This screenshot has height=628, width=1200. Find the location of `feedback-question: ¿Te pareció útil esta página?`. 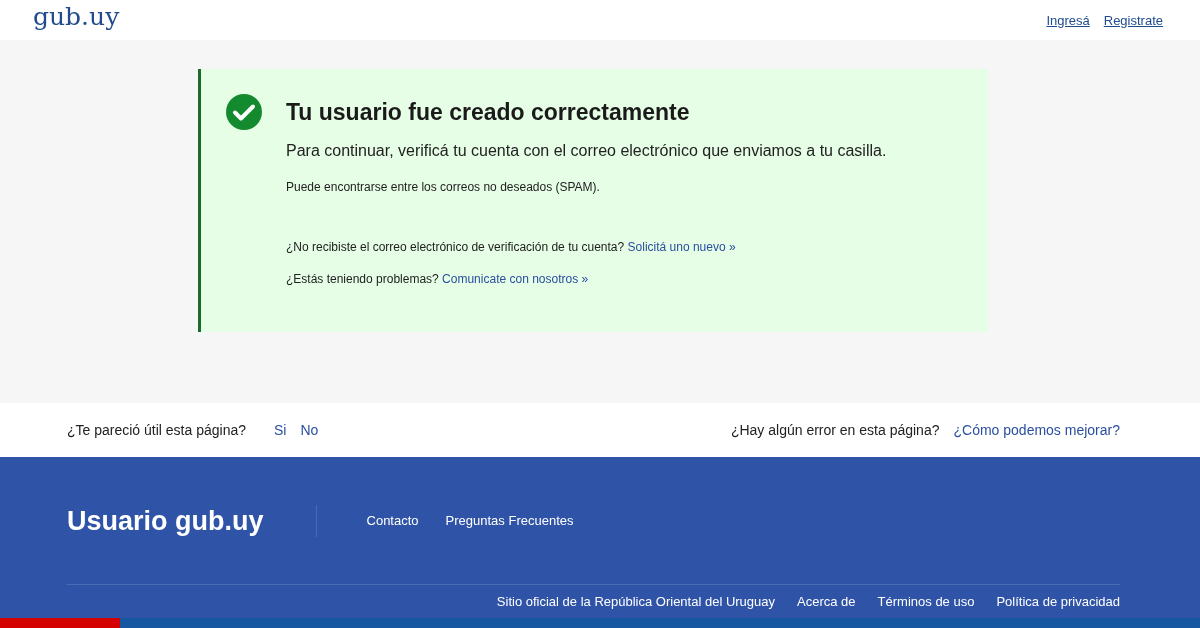

feedback-question: ¿Te pareció útil esta página? is located at coordinates (156, 430).